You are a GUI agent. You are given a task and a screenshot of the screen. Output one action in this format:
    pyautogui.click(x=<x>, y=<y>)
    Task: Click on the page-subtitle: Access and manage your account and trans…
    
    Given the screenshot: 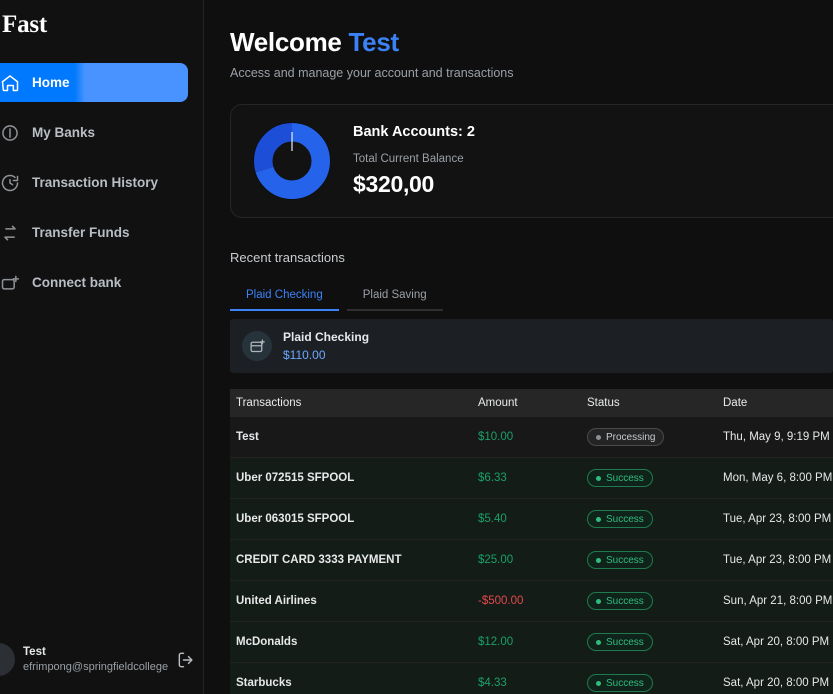 What is the action you would take?
    pyautogui.click(x=372, y=73)
    